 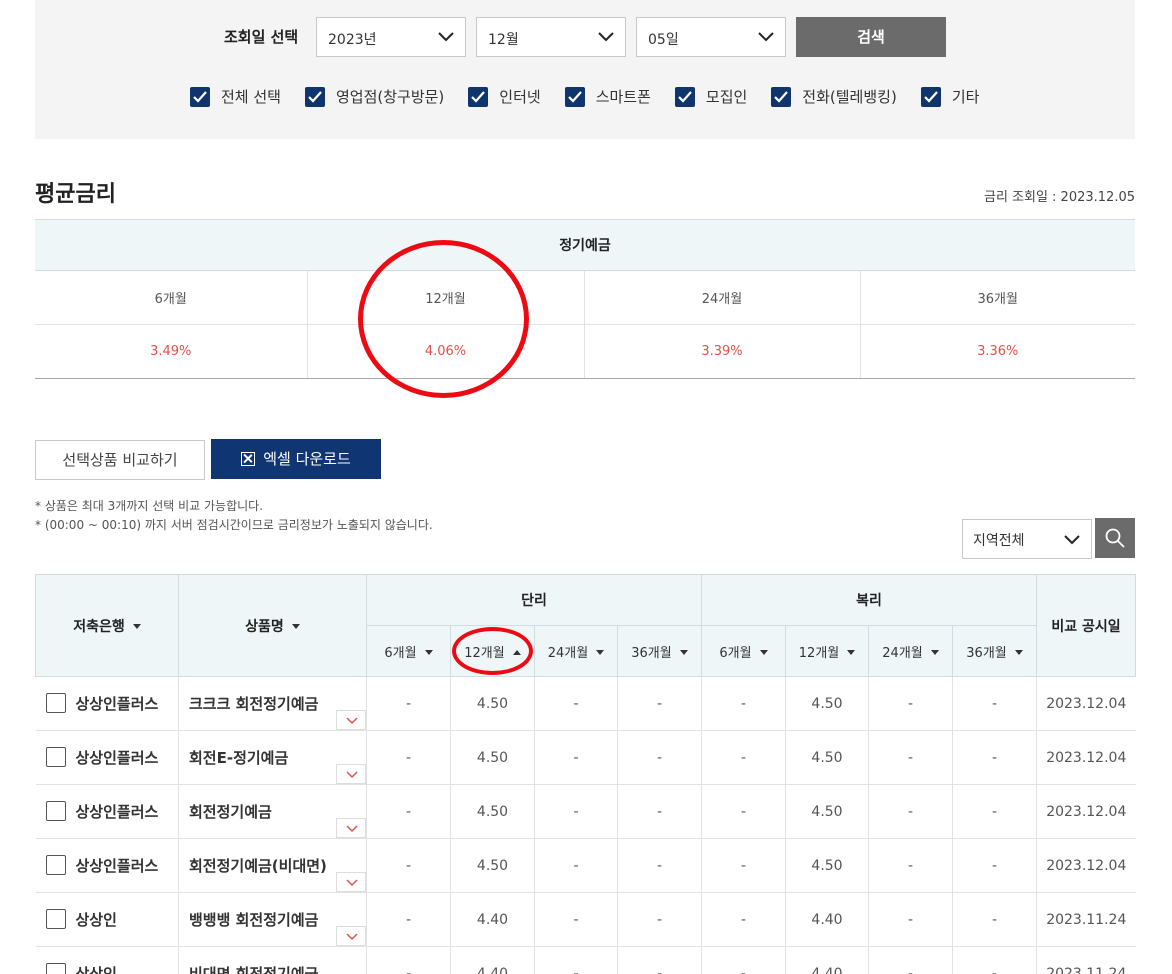 What do you see at coordinates (744, 651) in the screenshot?
I see `col-header-compound-6: 6개월` at bounding box center [744, 651].